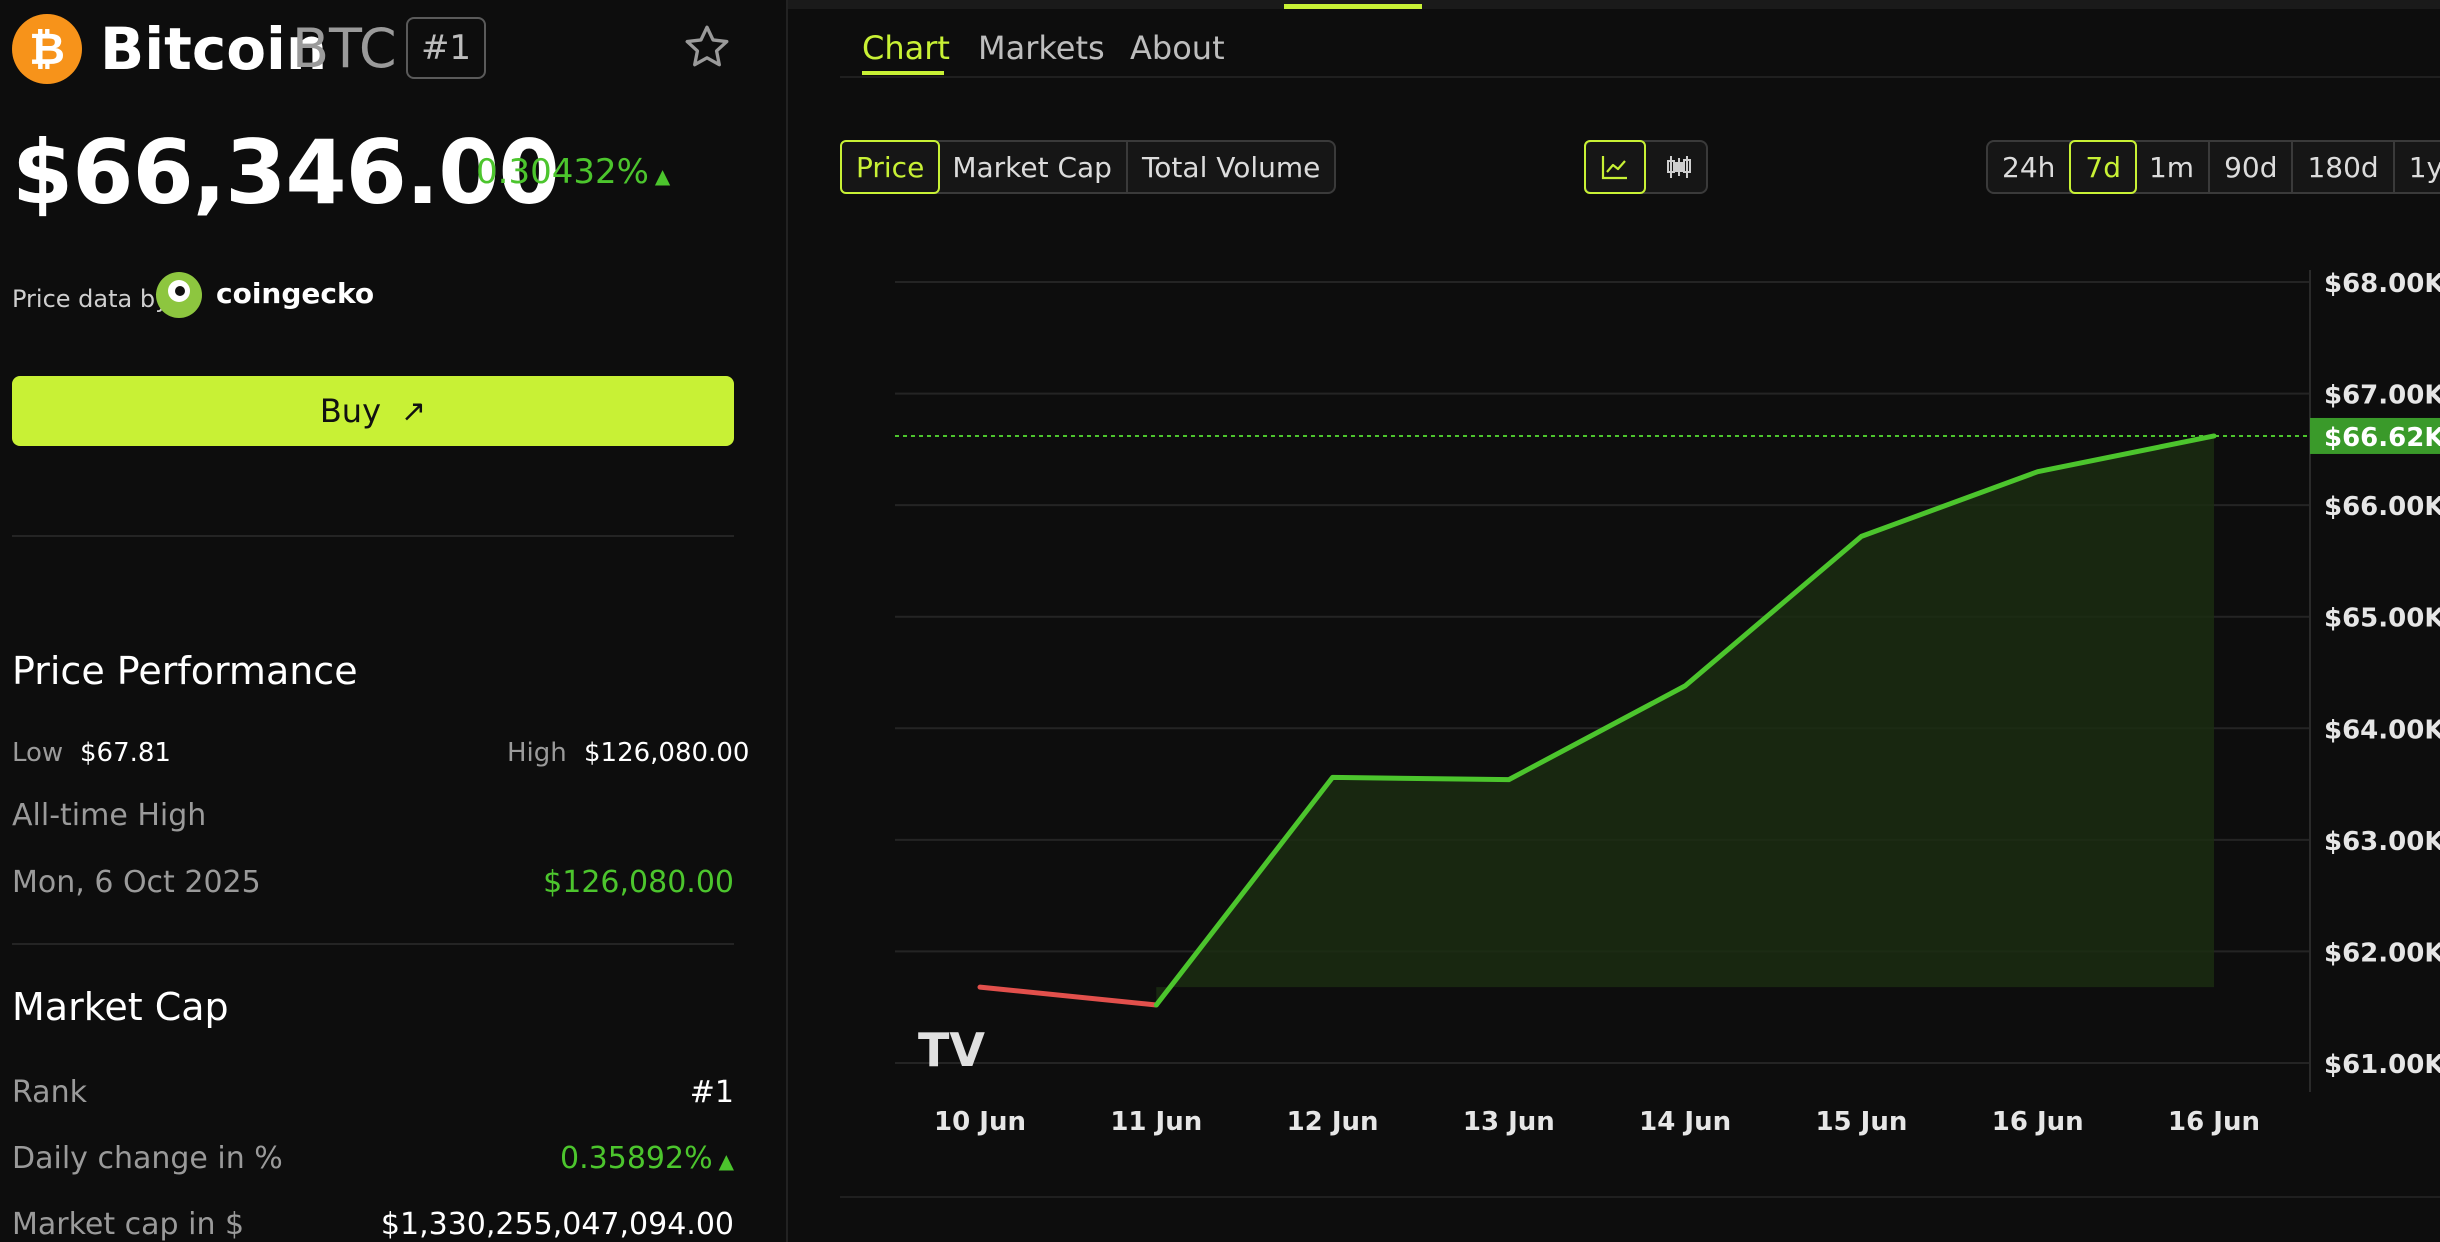  What do you see at coordinates (1033, 167) in the screenshot?
I see `metric-market-cap-button: Market Cap` at bounding box center [1033, 167].